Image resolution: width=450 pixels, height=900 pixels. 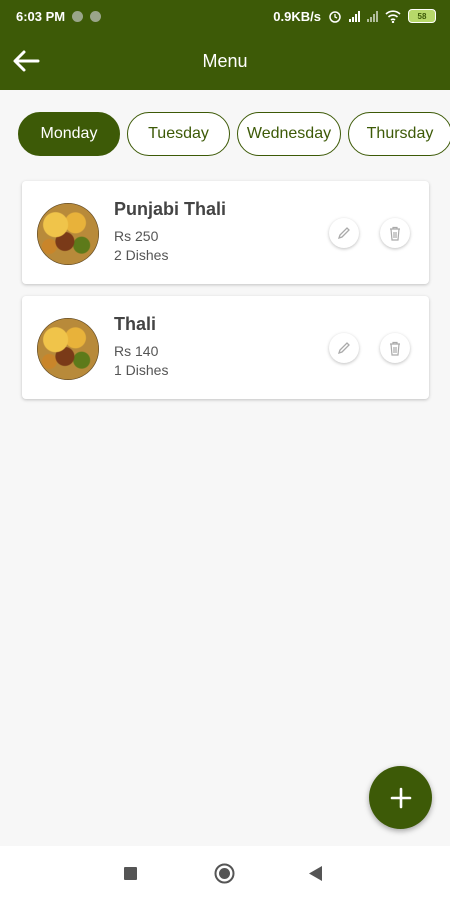 What do you see at coordinates (234, 136) in the screenshot?
I see `day-tabs: Monday Tuesday Wednesday Thursday` at bounding box center [234, 136].